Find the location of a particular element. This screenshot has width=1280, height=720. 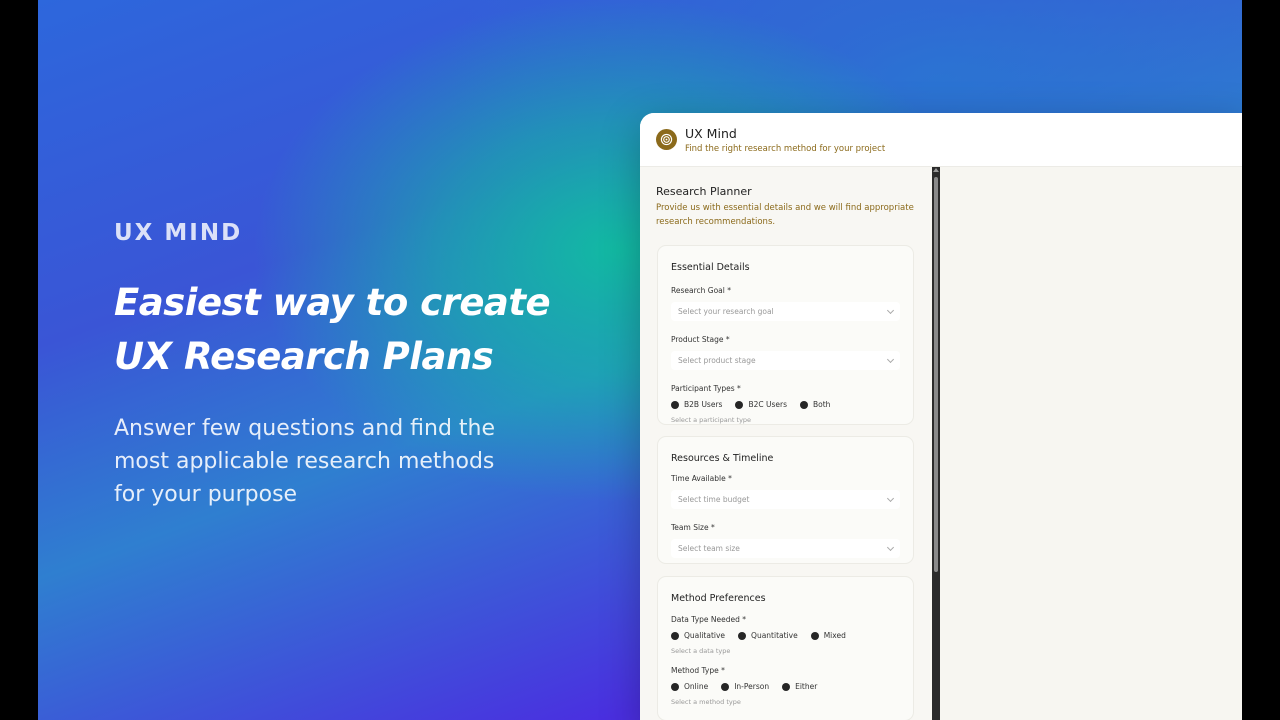

radio-label: Quantitative is located at coordinates (774, 635).